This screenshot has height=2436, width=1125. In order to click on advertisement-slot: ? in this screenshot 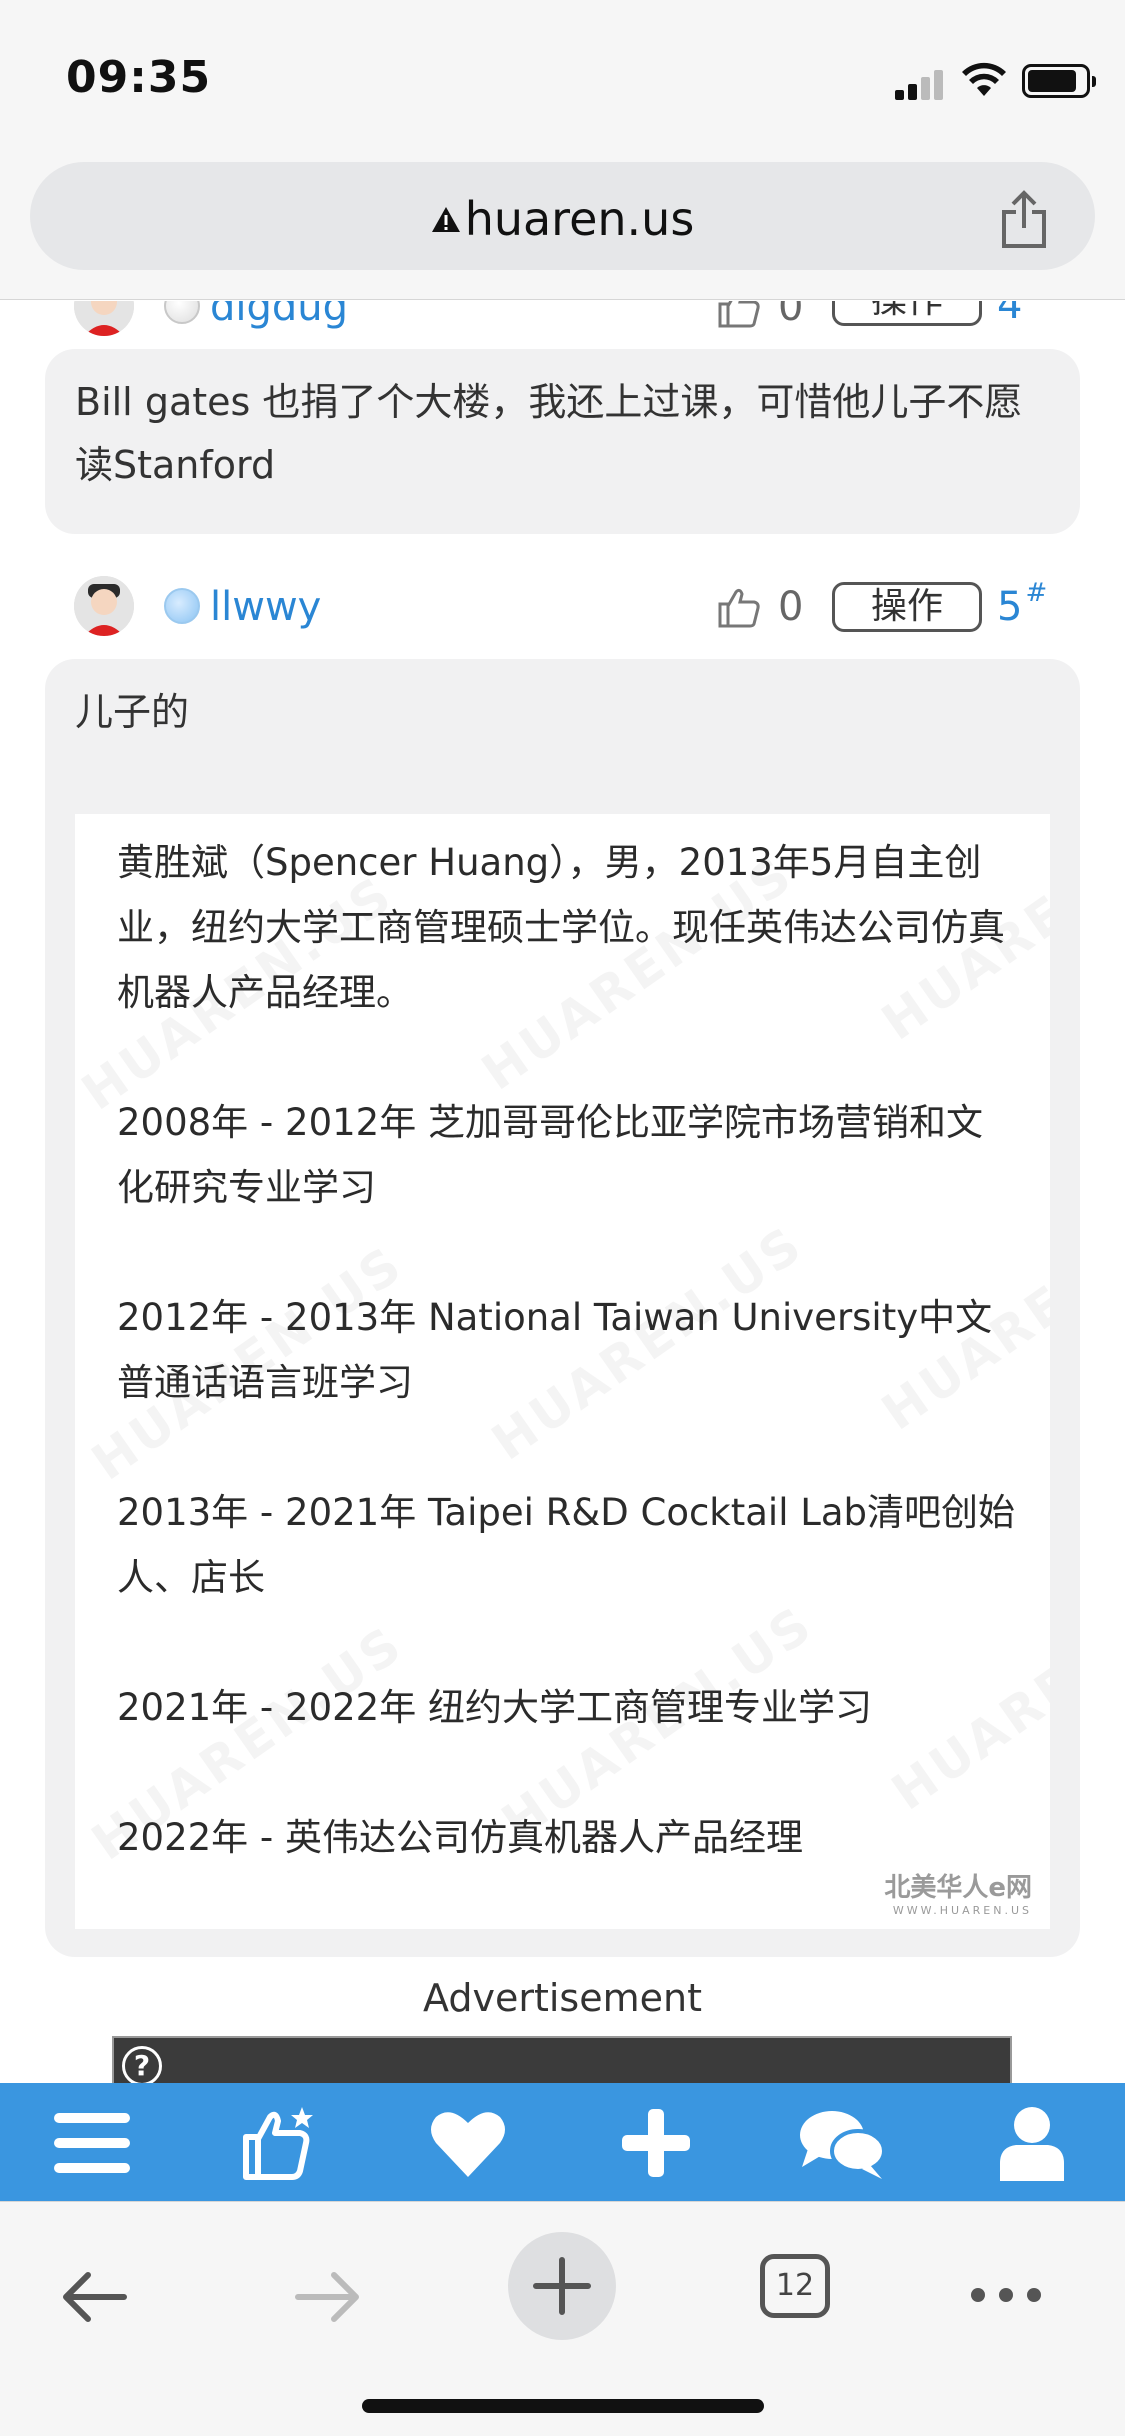, I will do `click(562, 2059)`.